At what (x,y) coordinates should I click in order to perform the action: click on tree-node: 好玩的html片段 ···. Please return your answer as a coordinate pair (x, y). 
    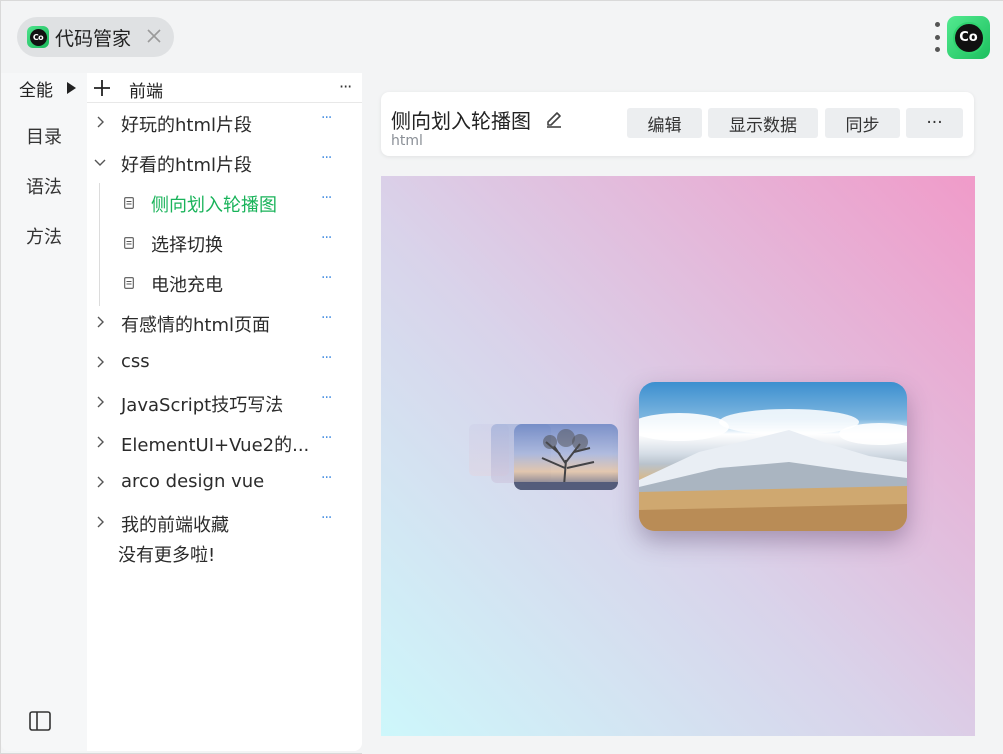
    Looking at the image, I should click on (224, 123).